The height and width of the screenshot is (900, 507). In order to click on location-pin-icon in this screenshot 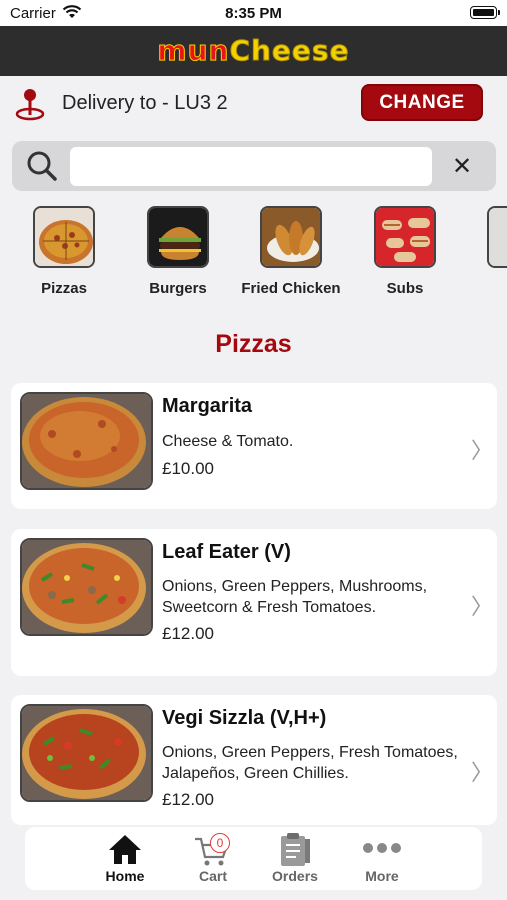, I will do `click(30, 106)`.